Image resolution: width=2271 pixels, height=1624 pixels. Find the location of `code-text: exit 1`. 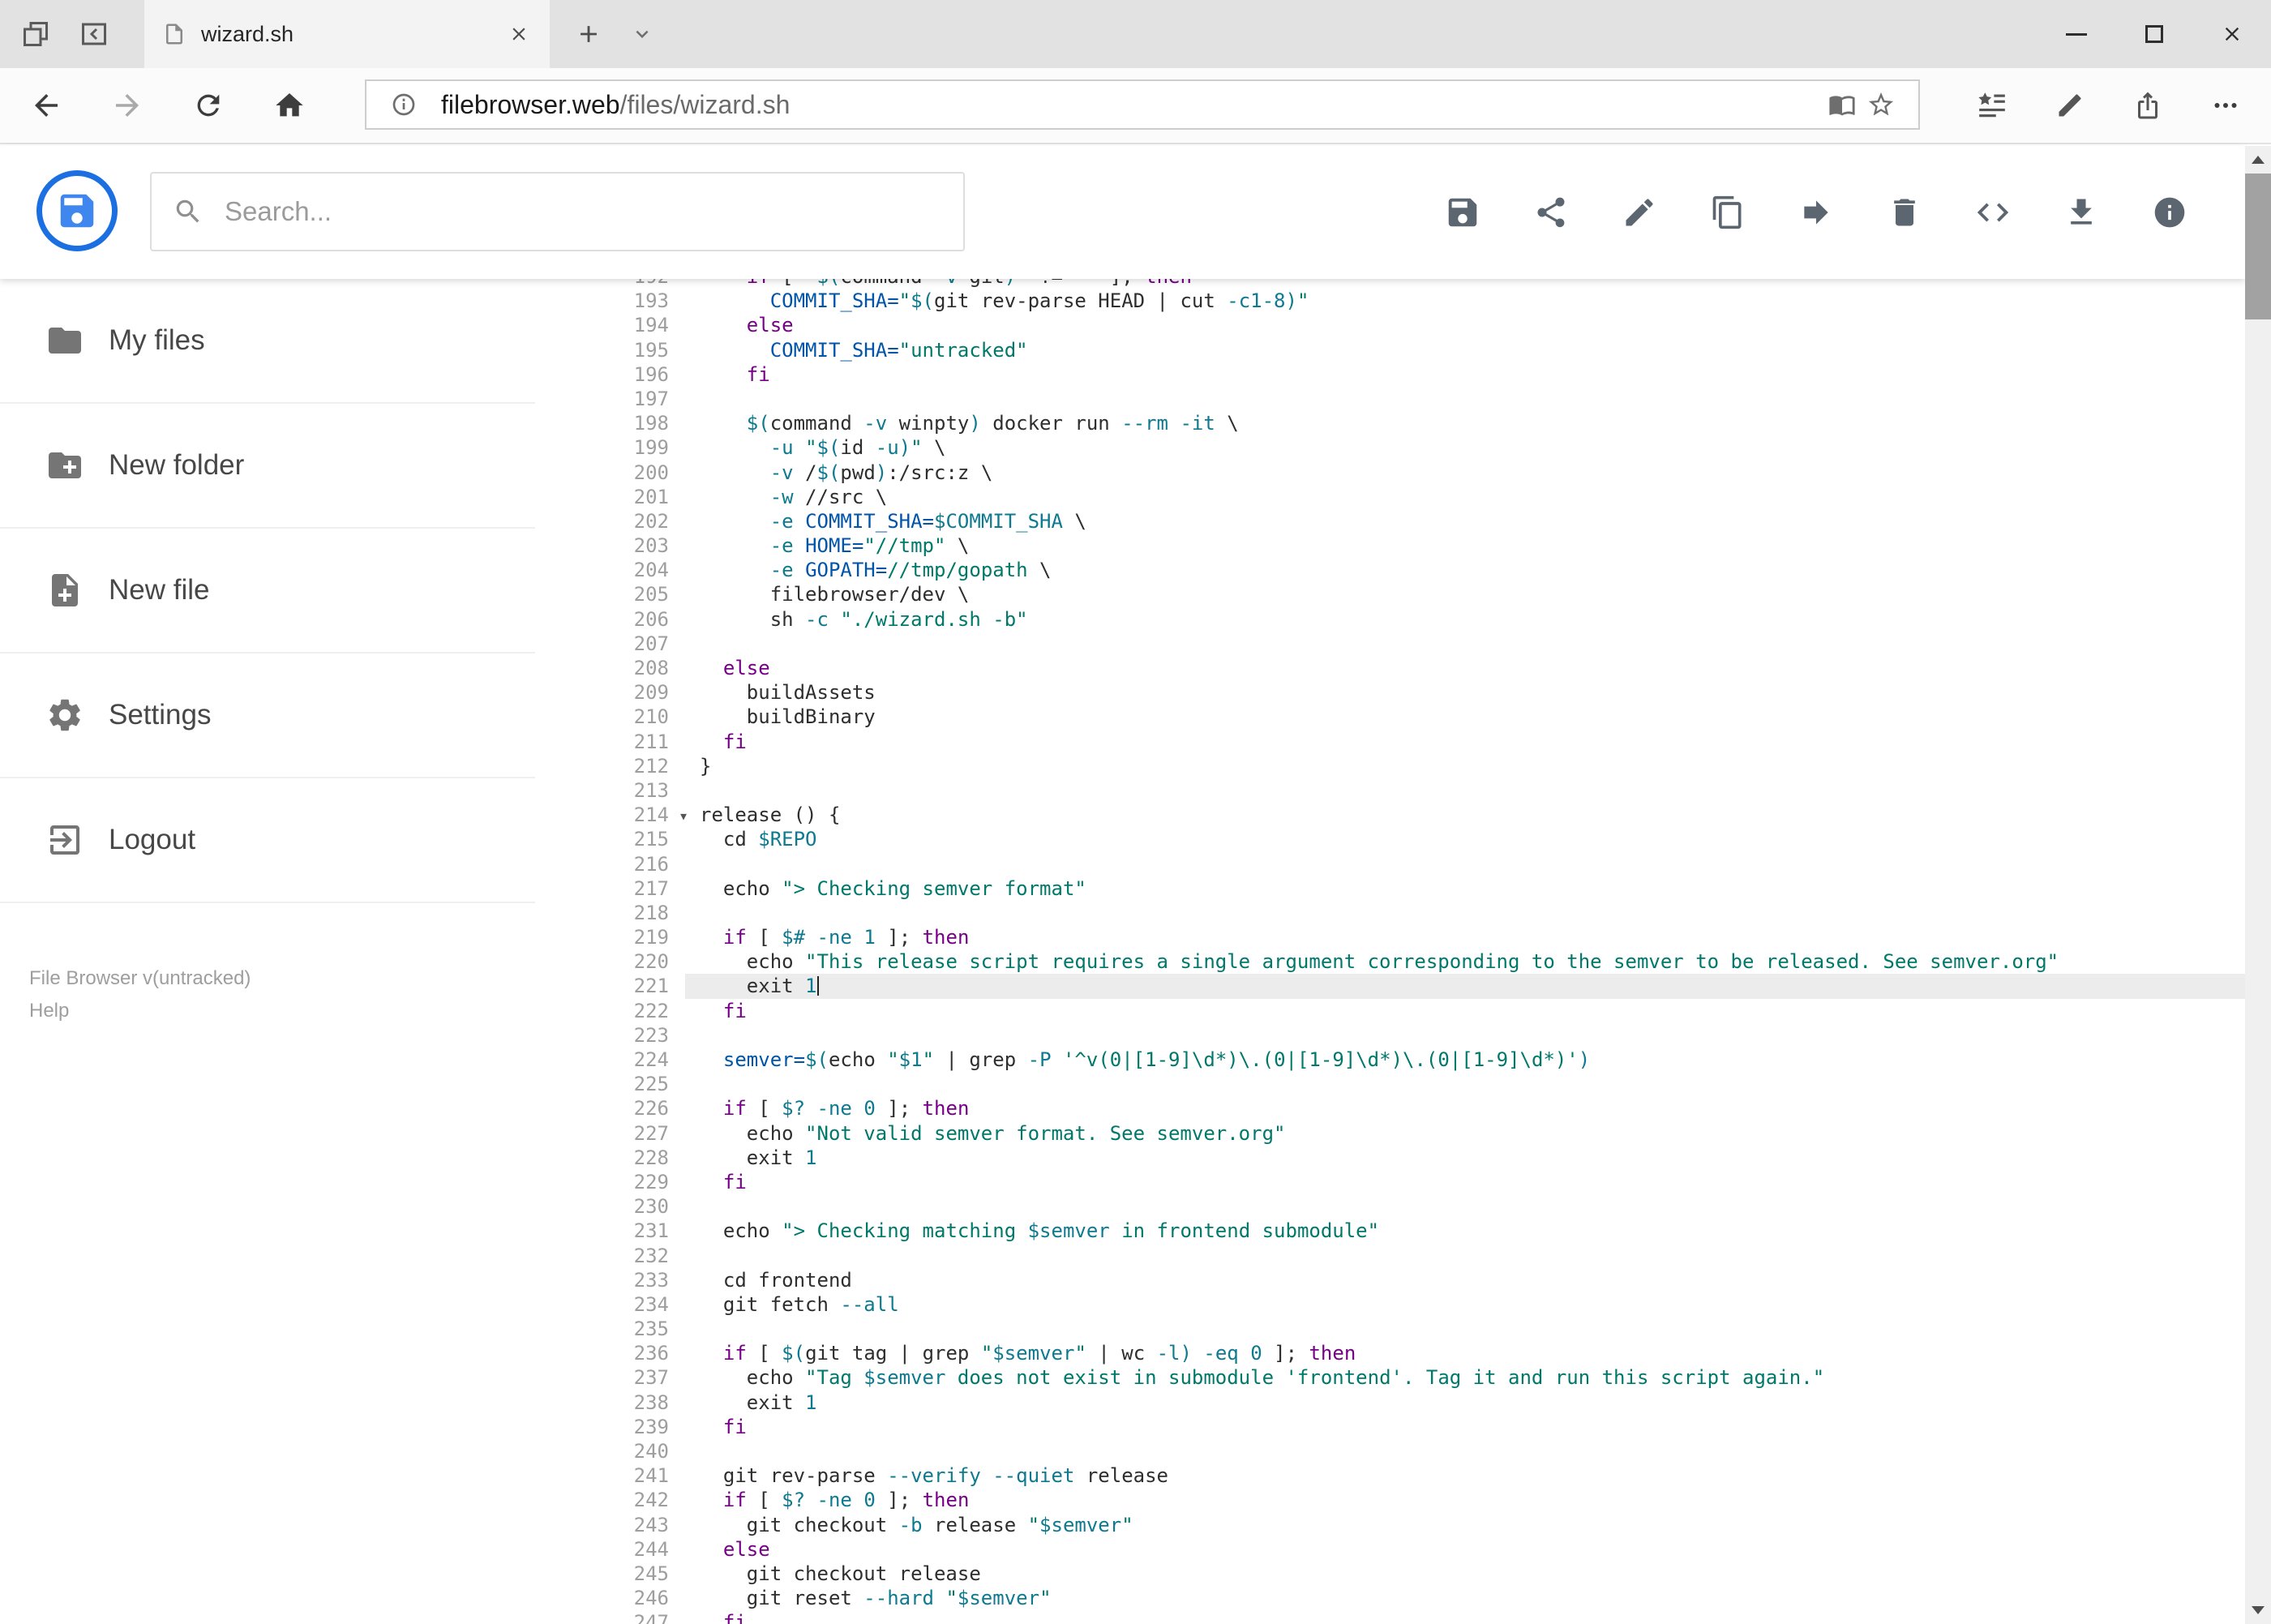

code-text: exit 1 is located at coordinates (1465, 1402).